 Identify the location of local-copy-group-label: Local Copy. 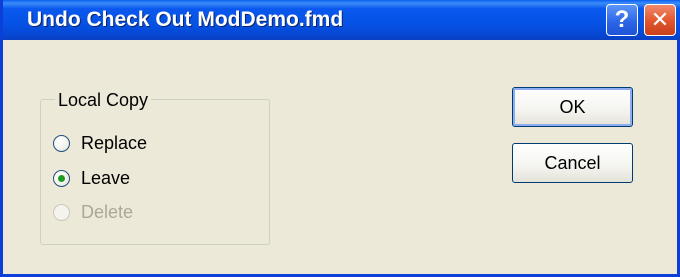
(103, 100).